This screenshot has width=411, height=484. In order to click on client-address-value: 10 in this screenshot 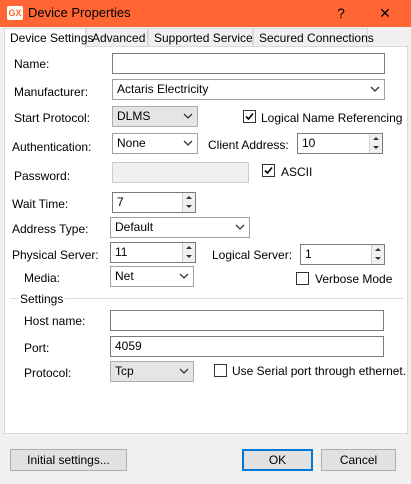, I will do `click(309, 143)`.